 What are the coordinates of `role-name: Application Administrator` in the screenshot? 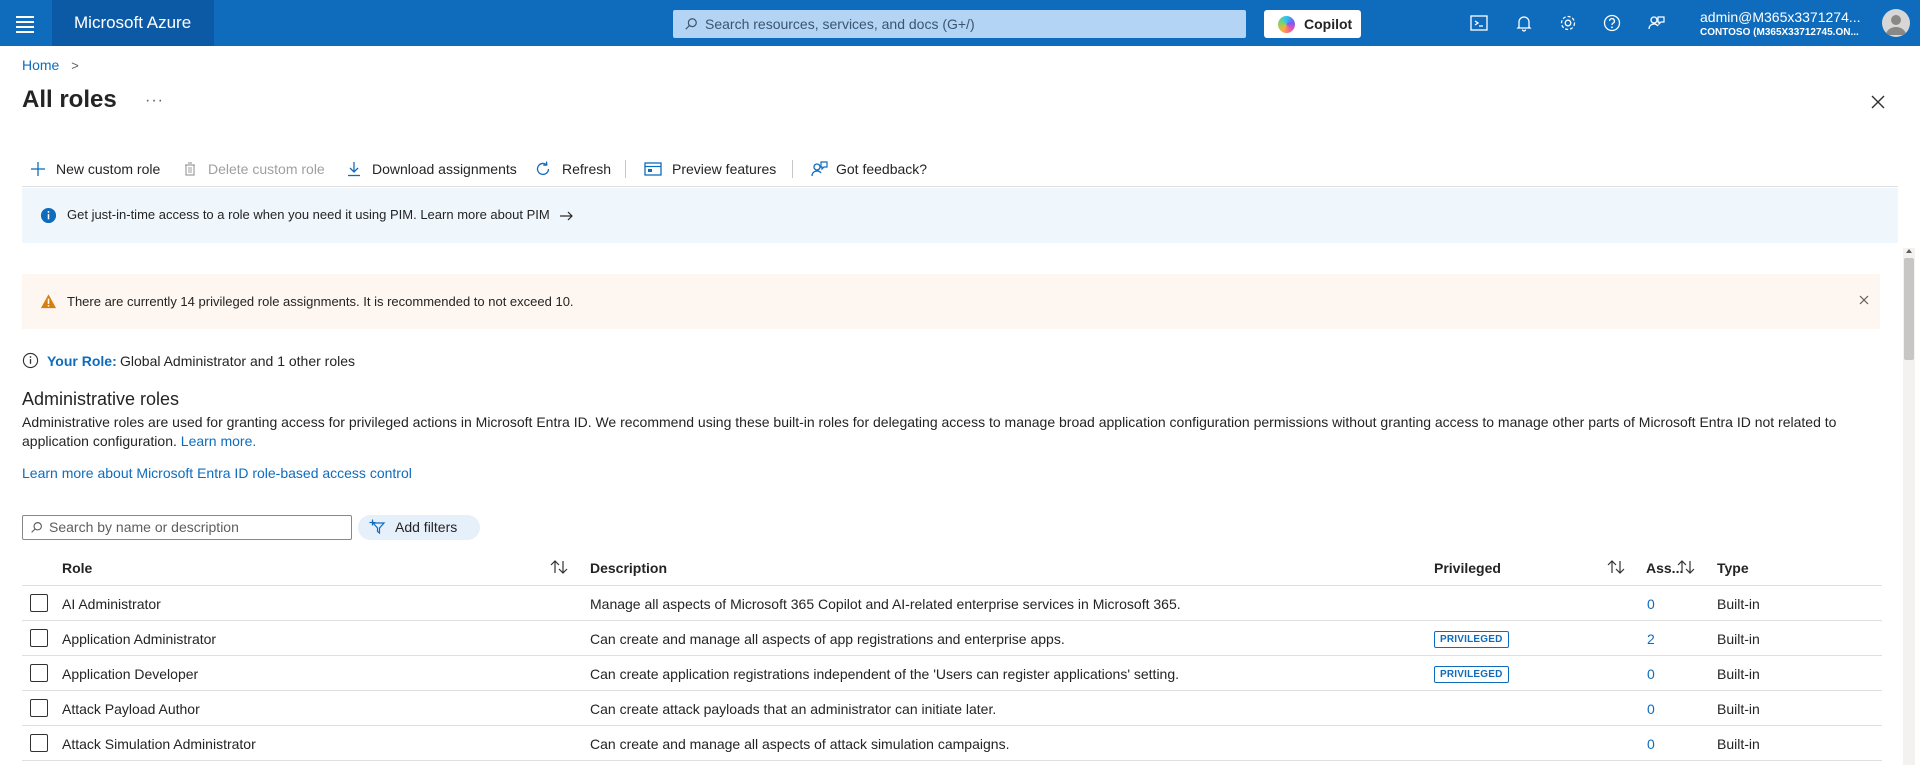 It's located at (139, 639).